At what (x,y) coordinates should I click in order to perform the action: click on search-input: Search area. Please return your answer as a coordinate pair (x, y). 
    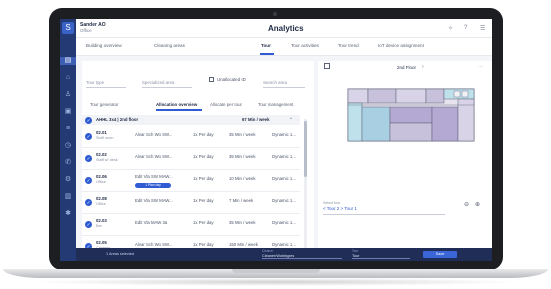
    Looking at the image, I should click on (284, 84).